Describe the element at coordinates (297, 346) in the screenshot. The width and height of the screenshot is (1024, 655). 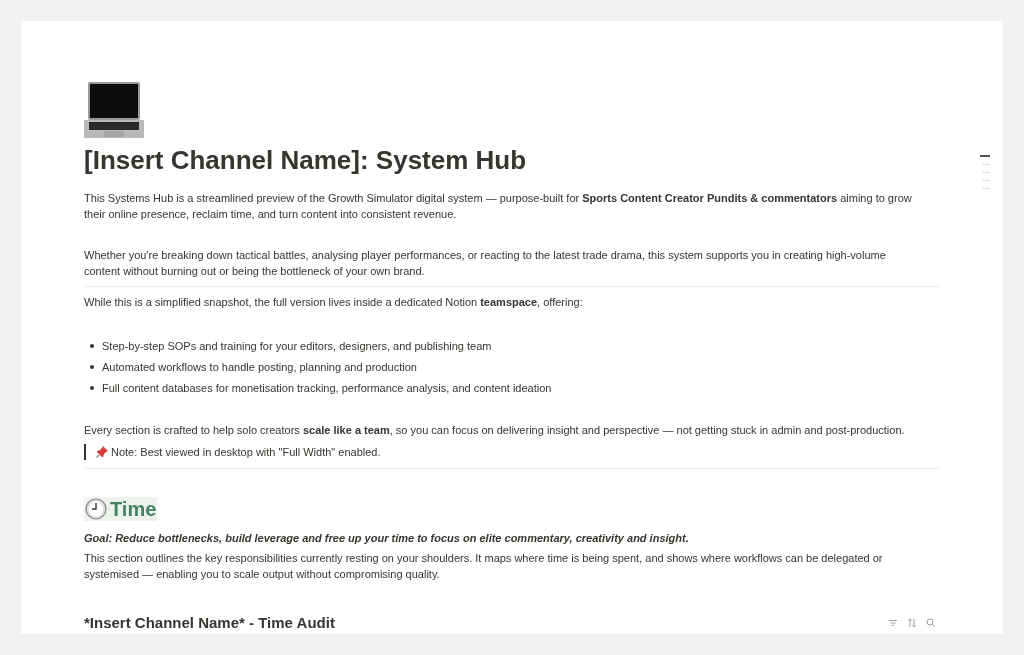
I see `bullet-text: Step-by-step SOPs and training for your editors, designers, and publishing team` at that location.